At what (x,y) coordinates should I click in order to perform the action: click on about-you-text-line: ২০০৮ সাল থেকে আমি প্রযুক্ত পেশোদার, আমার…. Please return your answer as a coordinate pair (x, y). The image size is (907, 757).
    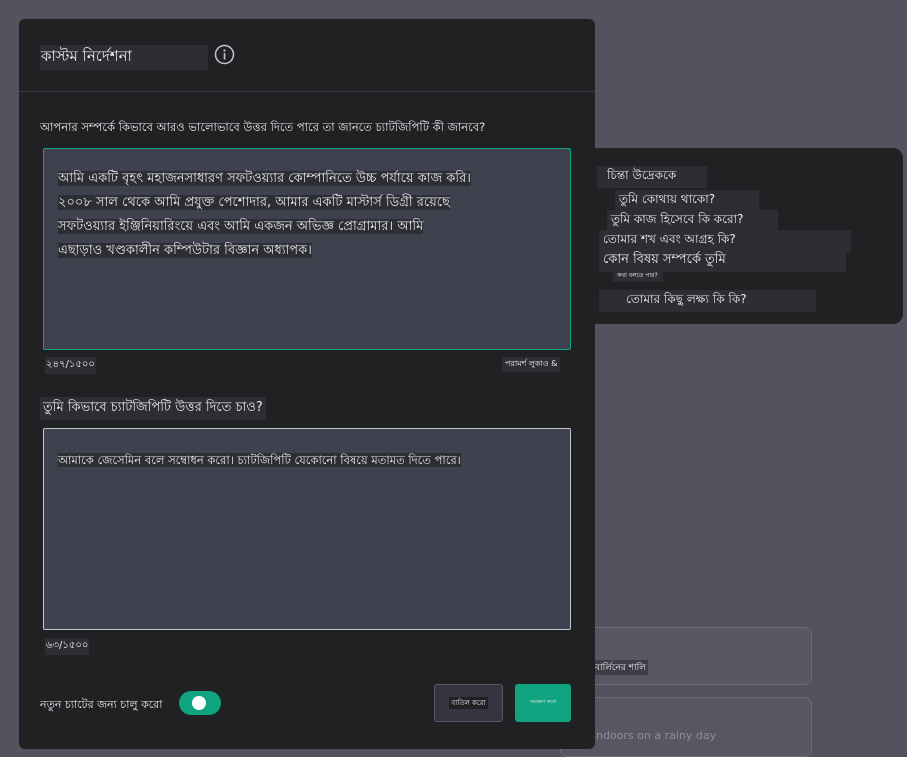
    Looking at the image, I should click on (254, 202).